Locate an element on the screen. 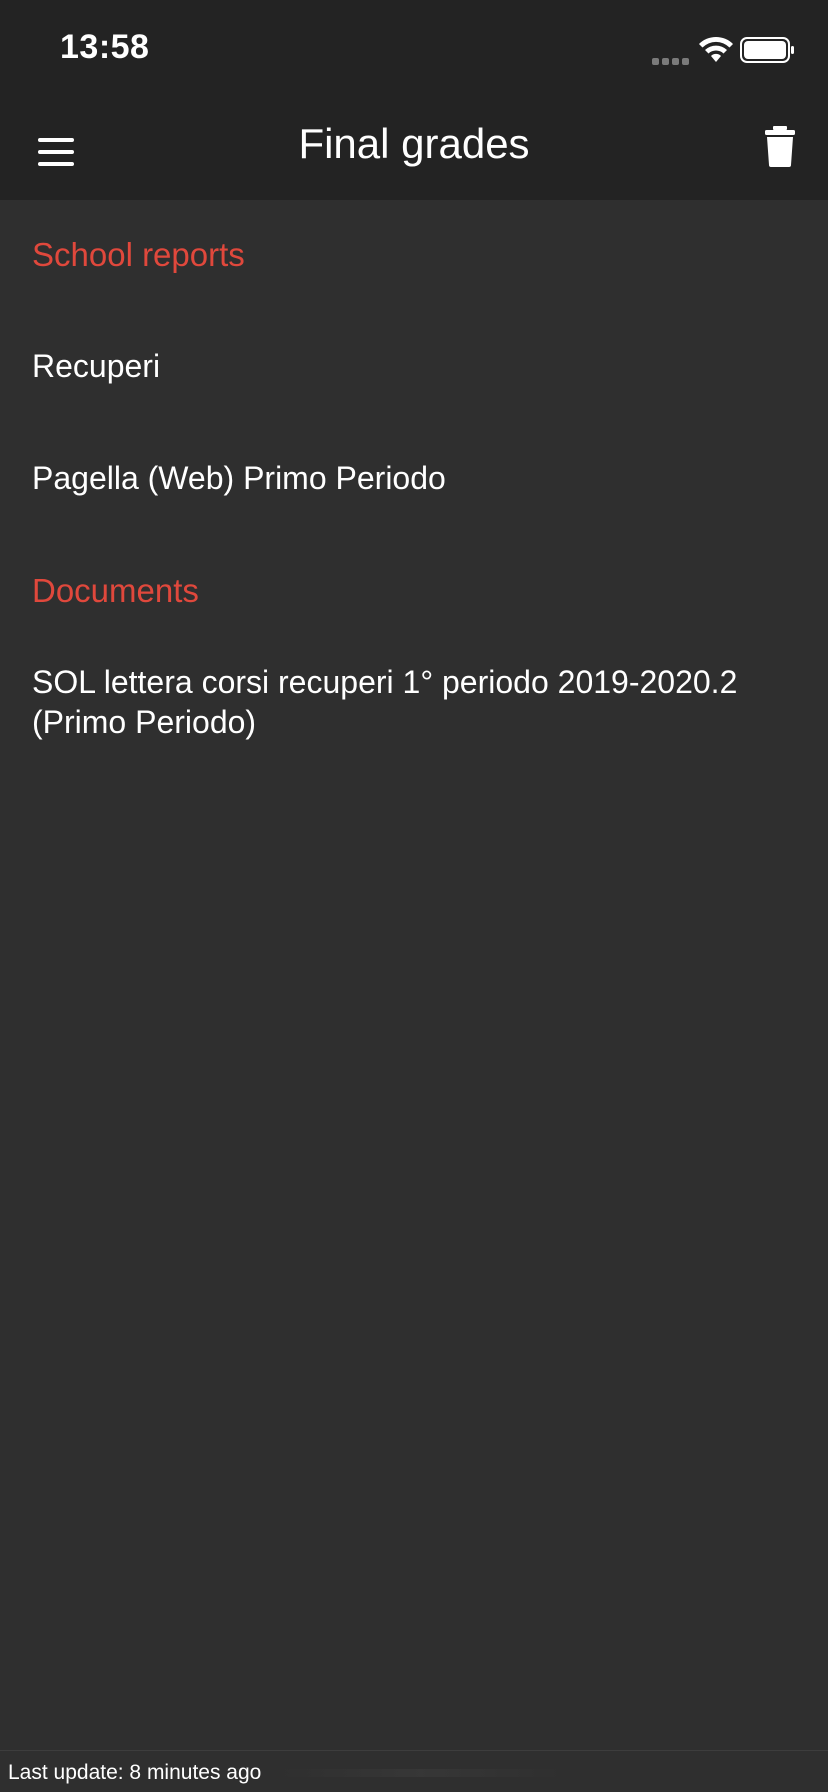 This screenshot has height=1792, width=828. last-update-text: Last update: 8 minutes ago is located at coordinates (135, 1772).